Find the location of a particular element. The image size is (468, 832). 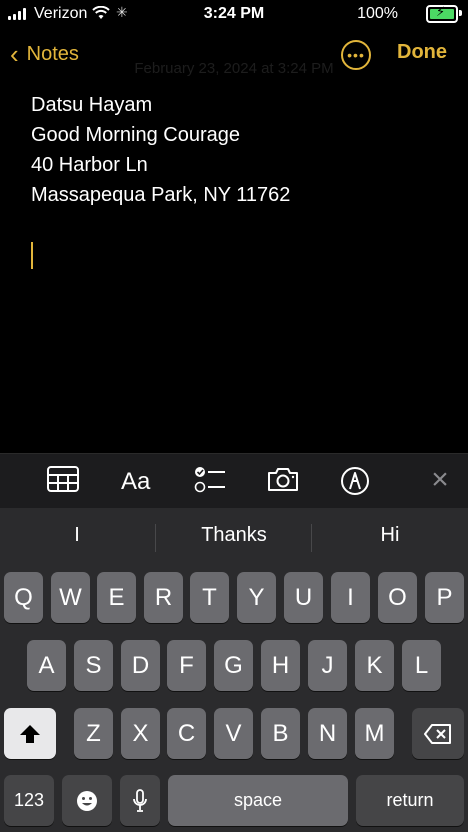

key-w: W is located at coordinates (70, 597).